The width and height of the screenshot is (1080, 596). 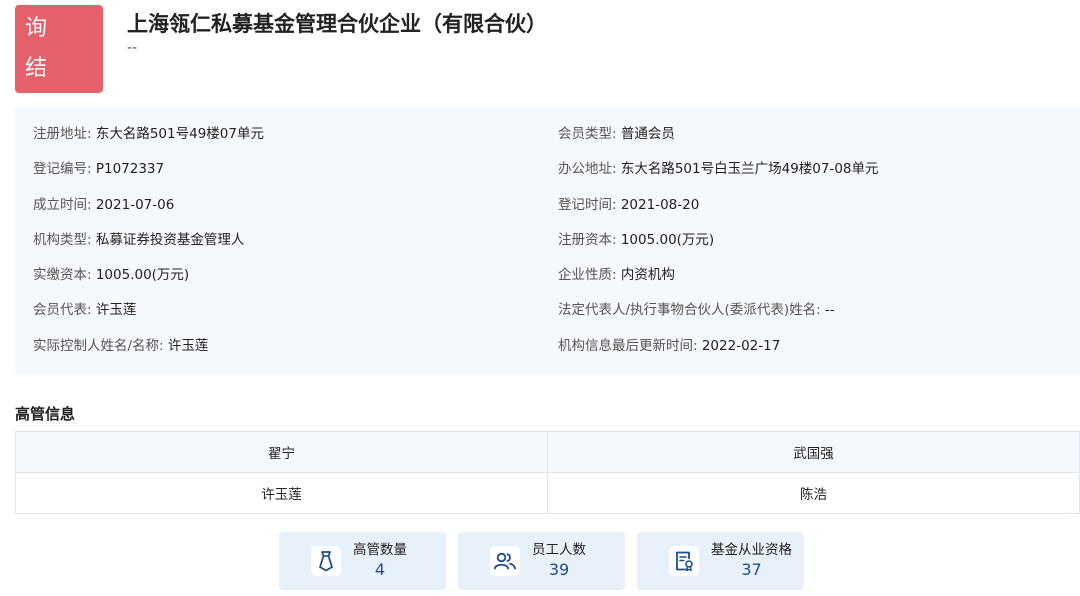 What do you see at coordinates (362, 561) in the screenshot?
I see `stat-executive-count: 高管数量 4` at bounding box center [362, 561].